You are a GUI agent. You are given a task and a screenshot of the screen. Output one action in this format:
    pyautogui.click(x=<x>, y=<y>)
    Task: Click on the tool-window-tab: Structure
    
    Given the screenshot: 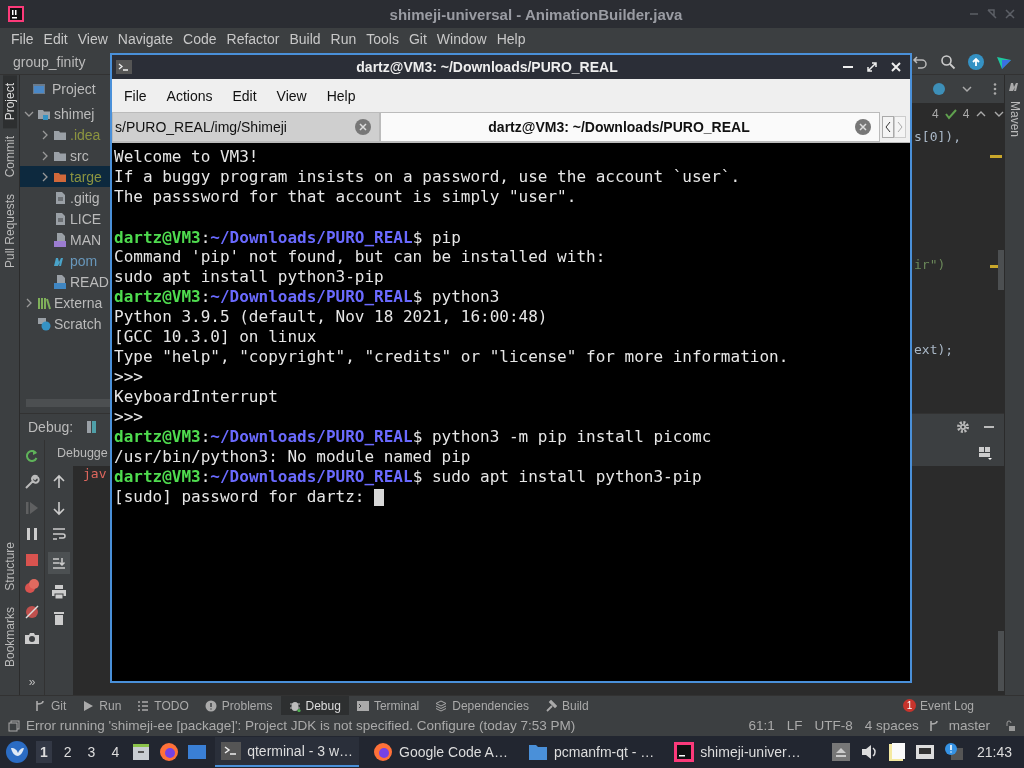 What is the action you would take?
    pyautogui.click(x=9, y=566)
    